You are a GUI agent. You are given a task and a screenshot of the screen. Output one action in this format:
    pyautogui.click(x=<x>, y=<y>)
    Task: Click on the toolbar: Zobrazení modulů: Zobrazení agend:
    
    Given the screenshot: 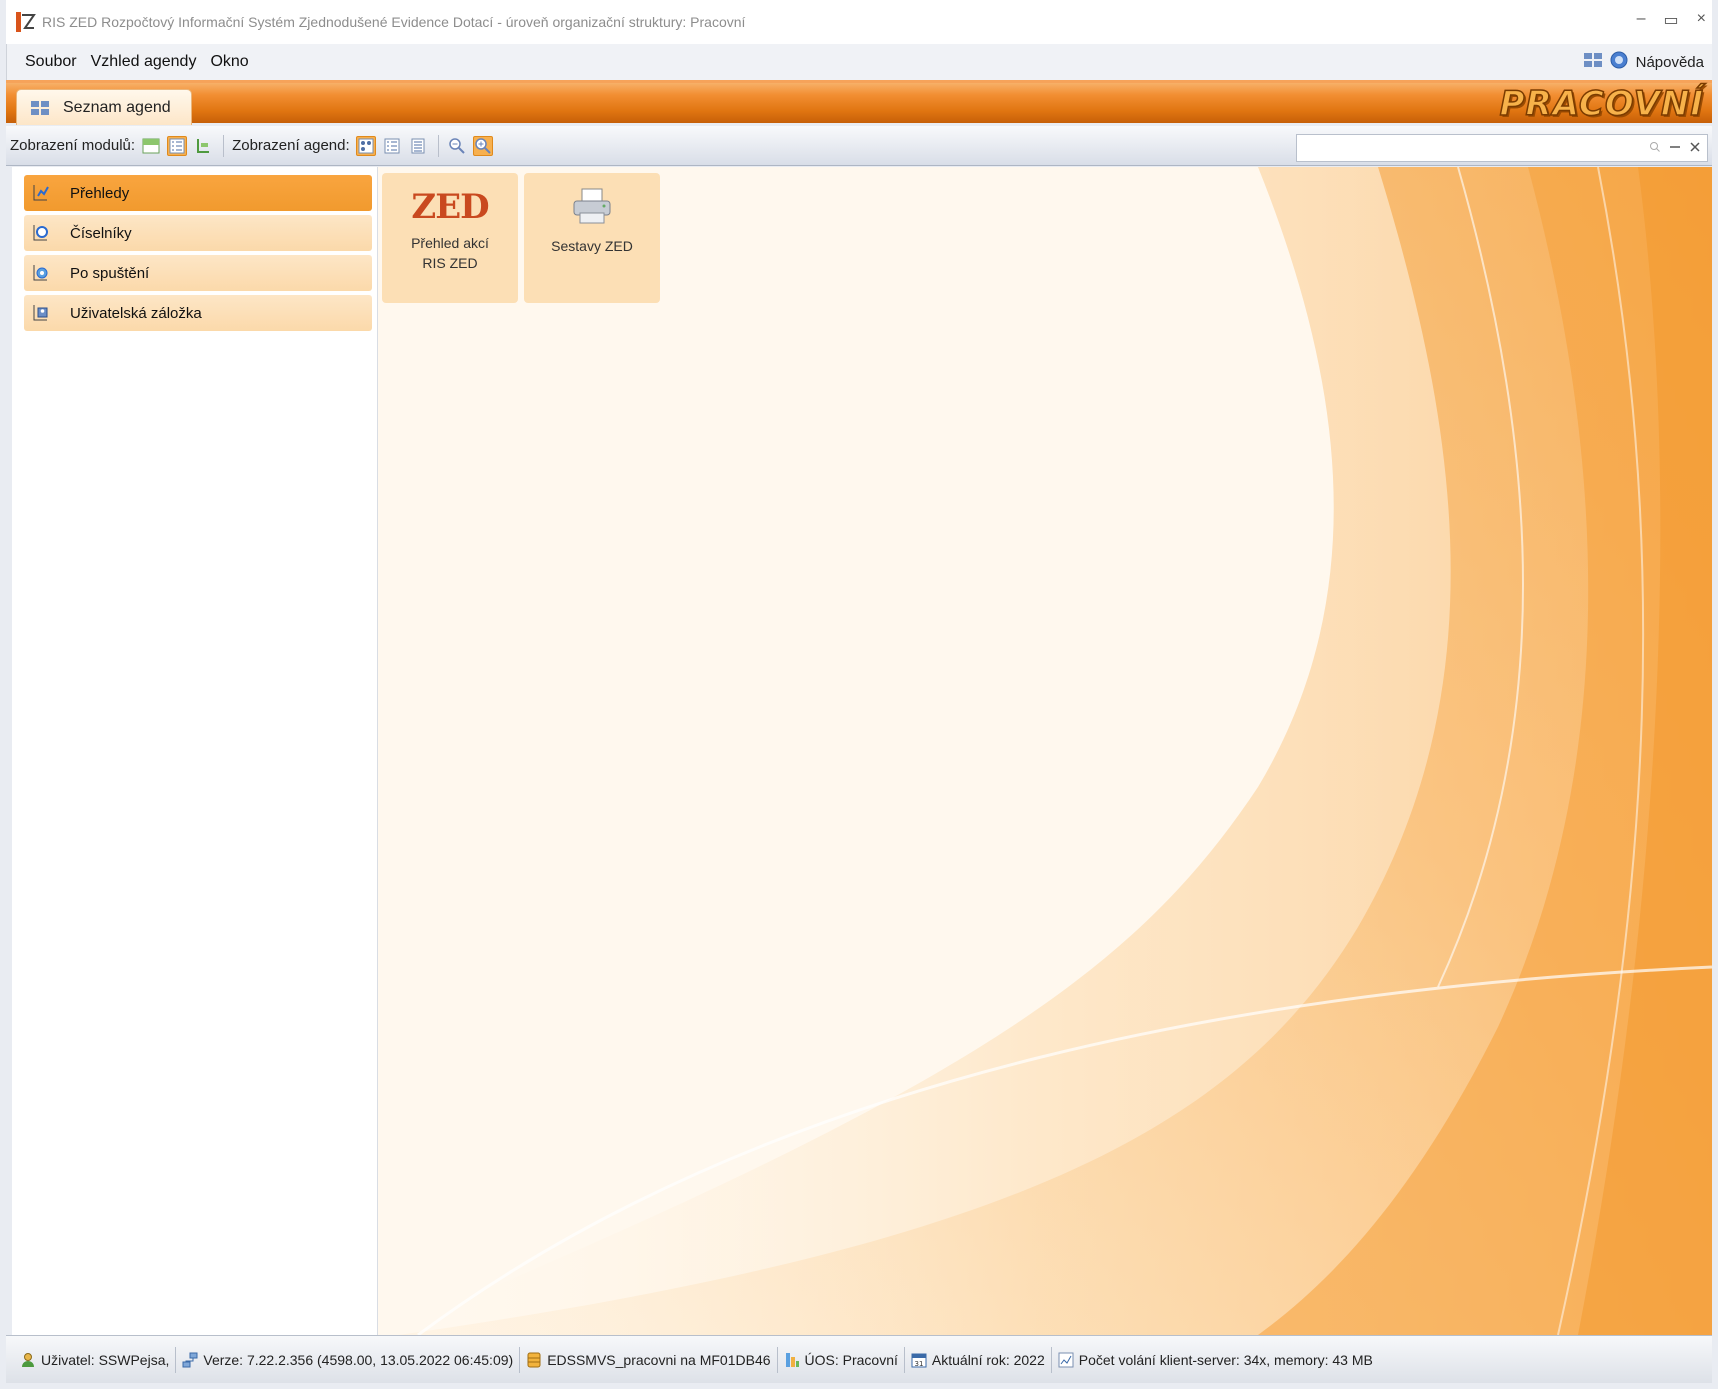 What is the action you would take?
    pyautogui.click(x=859, y=146)
    